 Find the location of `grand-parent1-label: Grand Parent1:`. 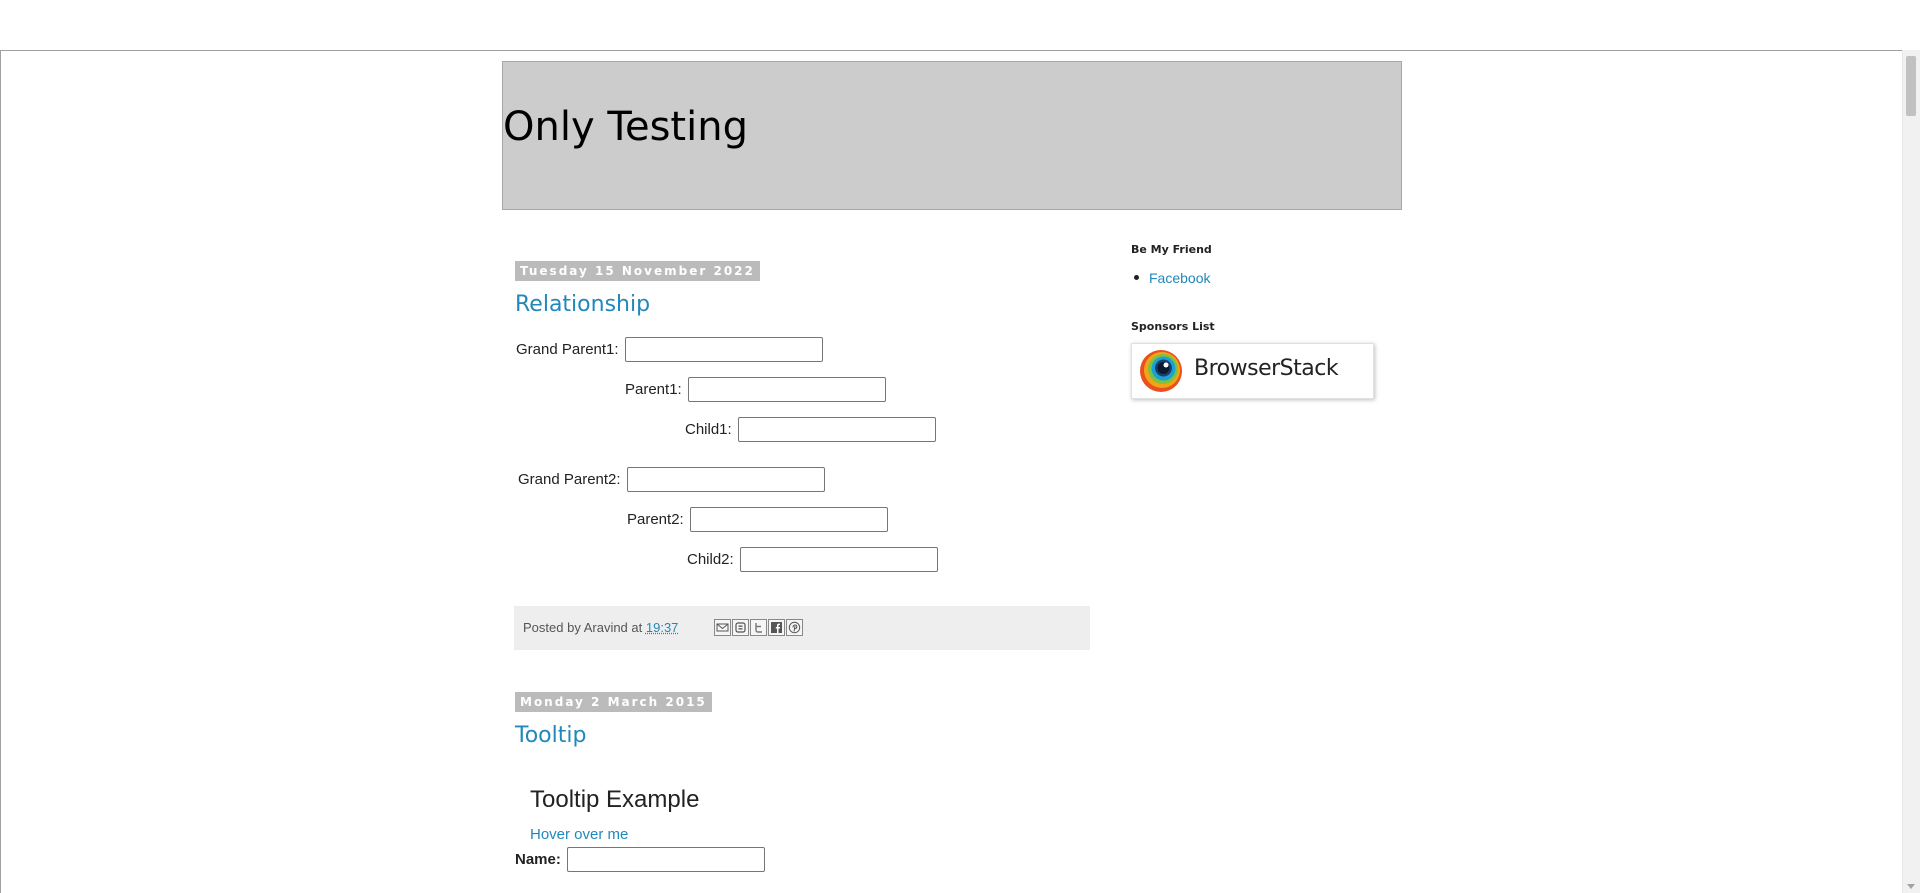

grand-parent1-label: Grand Parent1: is located at coordinates (567, 349).